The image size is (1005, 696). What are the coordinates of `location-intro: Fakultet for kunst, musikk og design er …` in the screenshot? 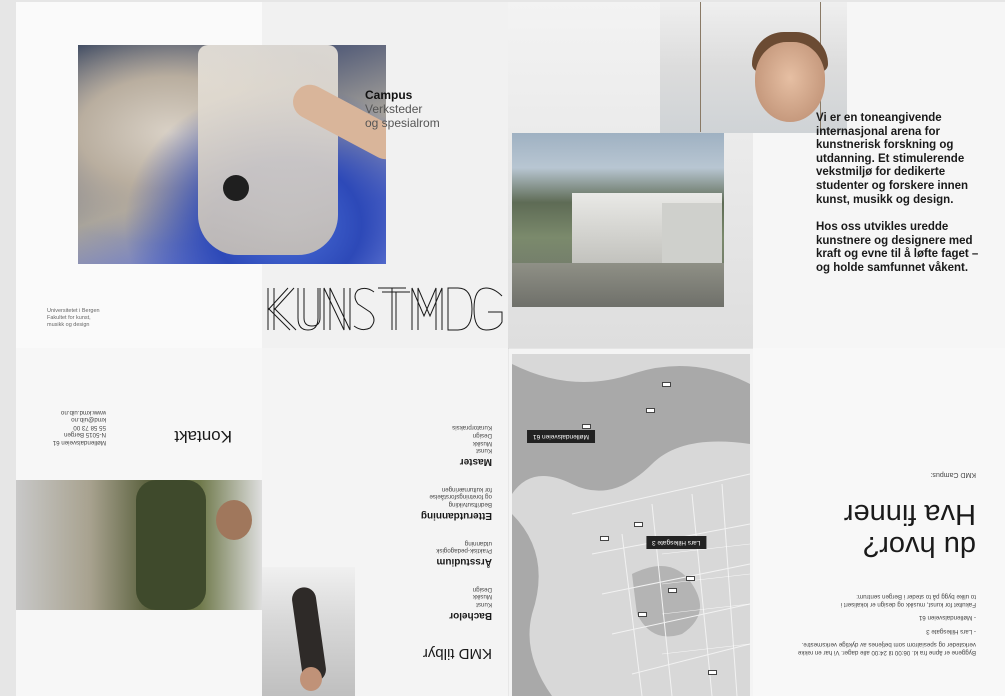 It's located at (908, 600).